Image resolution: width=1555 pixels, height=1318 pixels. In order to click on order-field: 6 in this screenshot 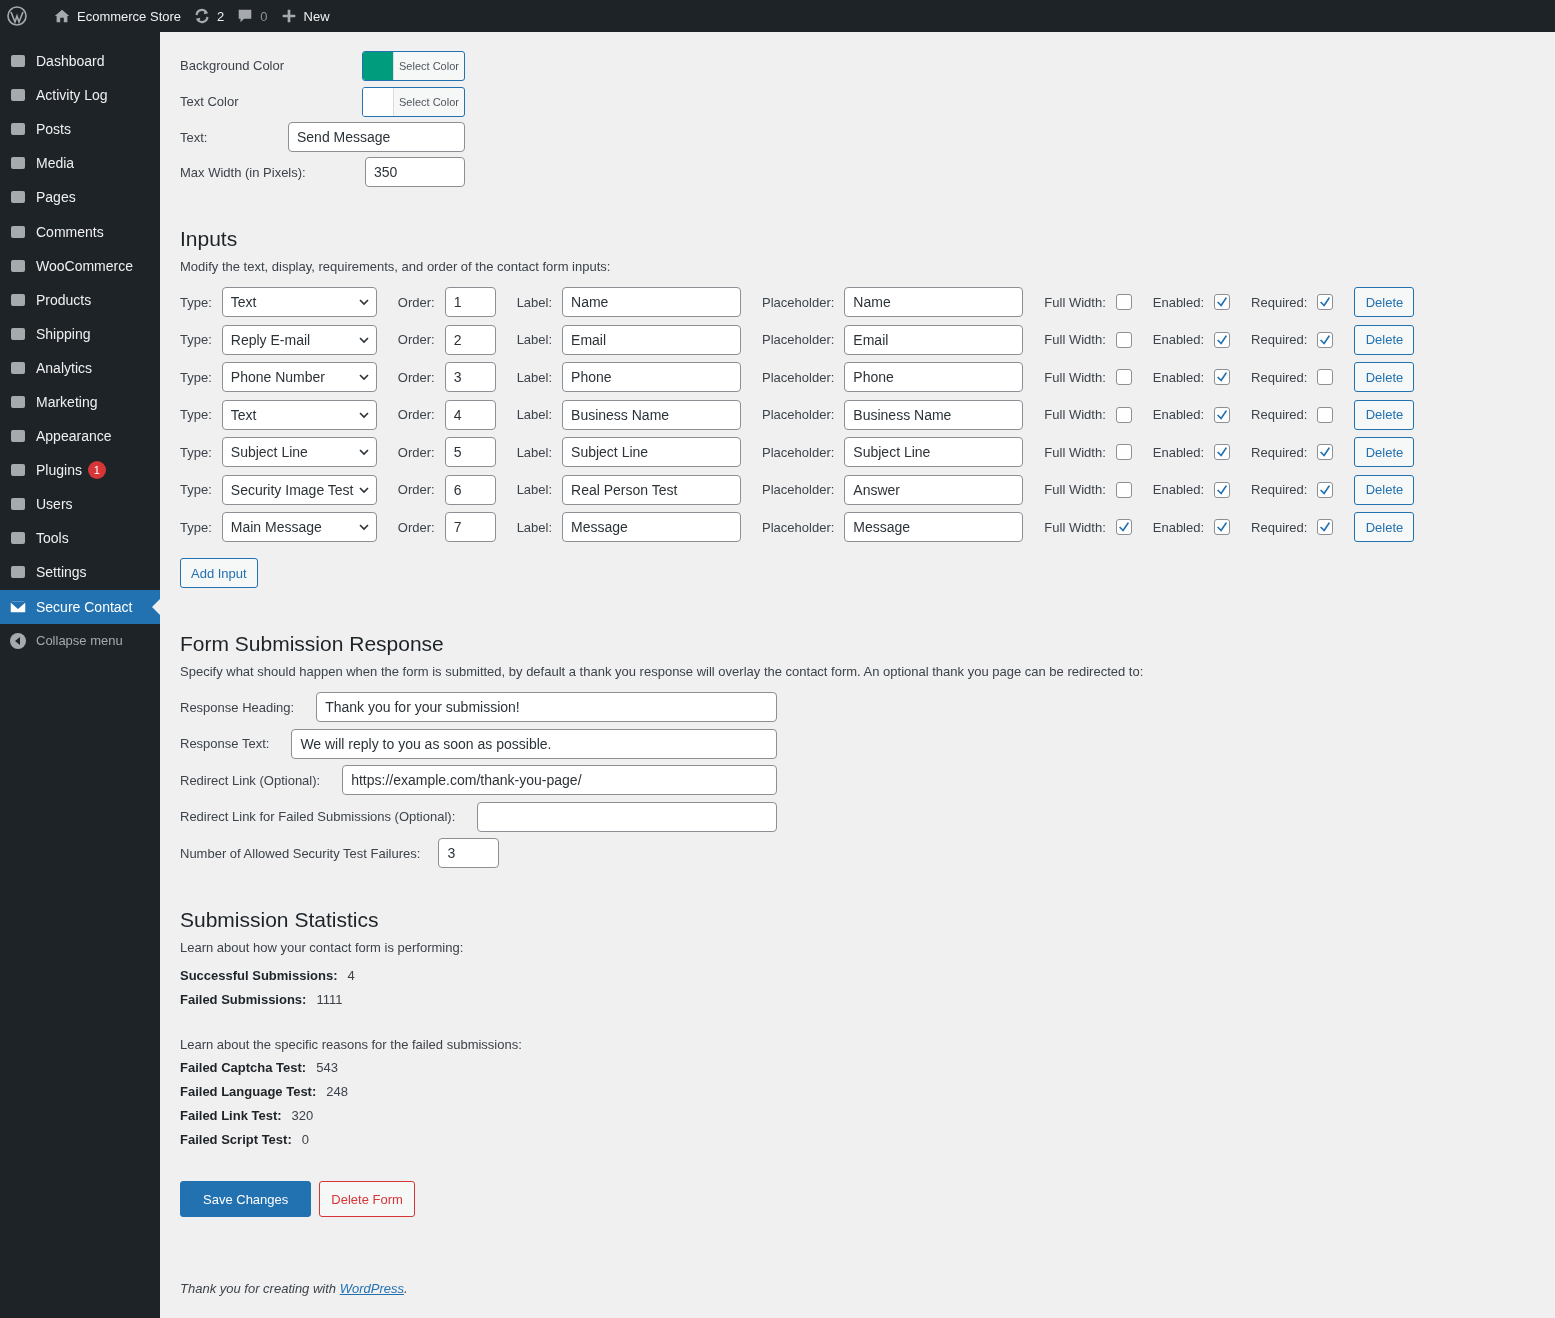, I will do `click(470, 489)`.